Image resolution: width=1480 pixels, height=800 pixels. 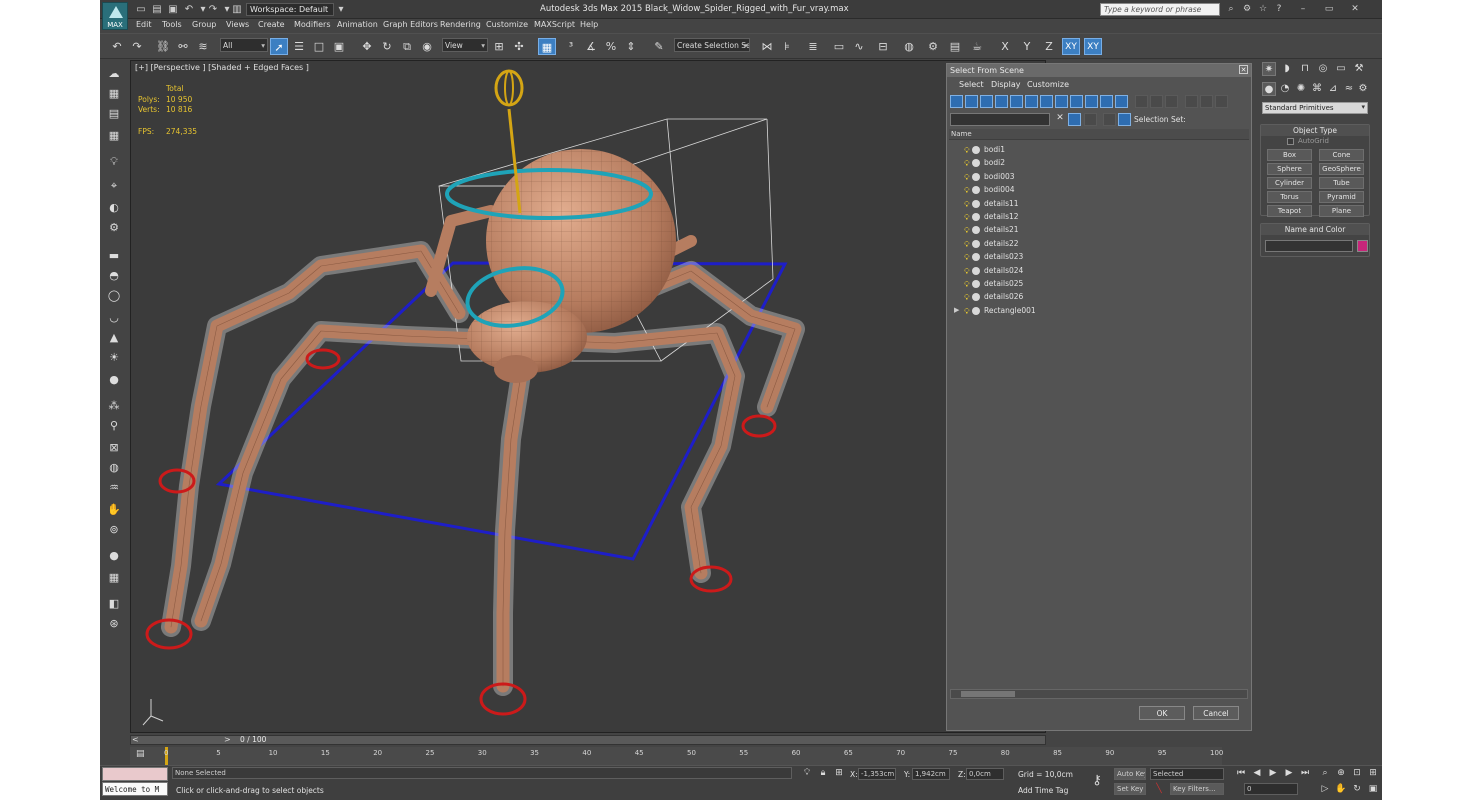 What do you see at coordinates (114, 208) in the screenshot?
I see `moon-icon: ◐` at bounding box center [114, 208].